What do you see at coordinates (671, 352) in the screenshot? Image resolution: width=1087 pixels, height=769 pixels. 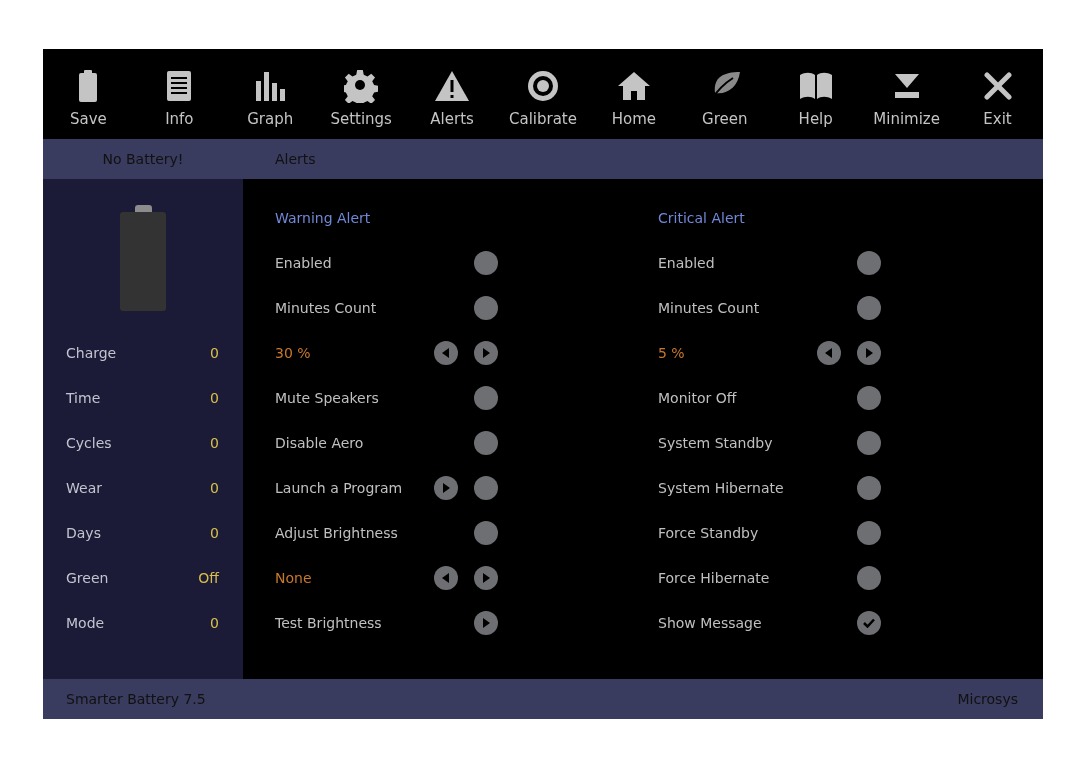 I see `option-value: 5 %` at bounding box center [671, 352].